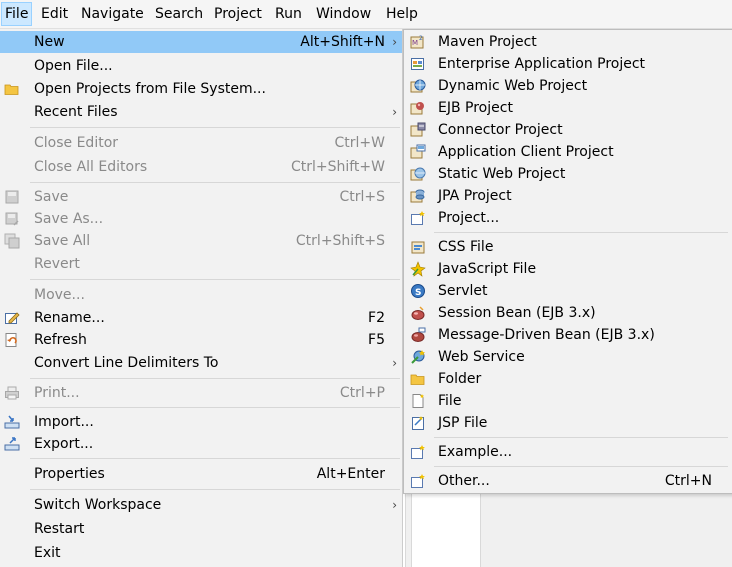  Describe the element at coordinates (418, 64) in the screenshot. I see `ear-project-icon` at that location.